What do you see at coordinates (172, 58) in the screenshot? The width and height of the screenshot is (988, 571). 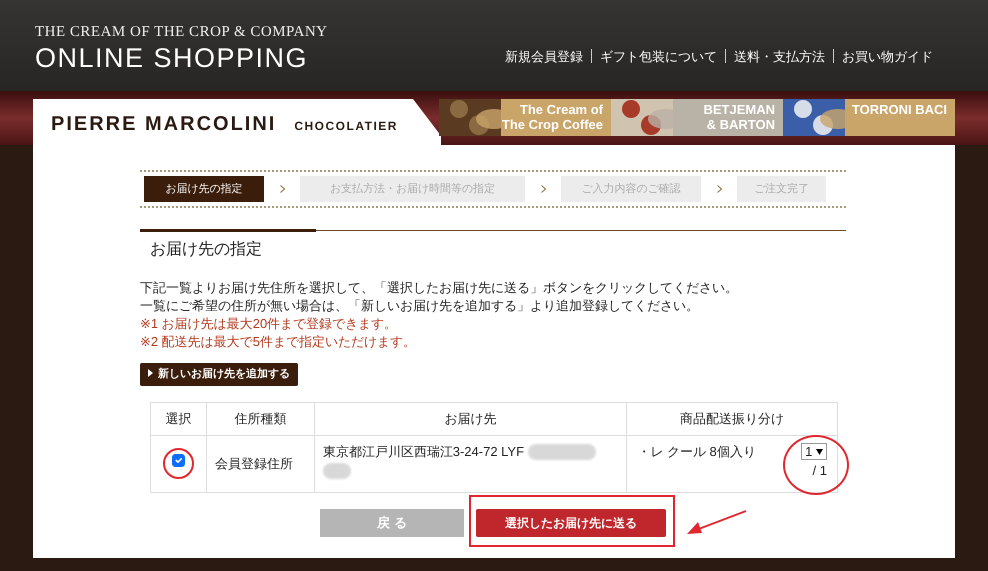 I see `site-title: ONLINE SHOPPING` at bounding box center [172, 58].